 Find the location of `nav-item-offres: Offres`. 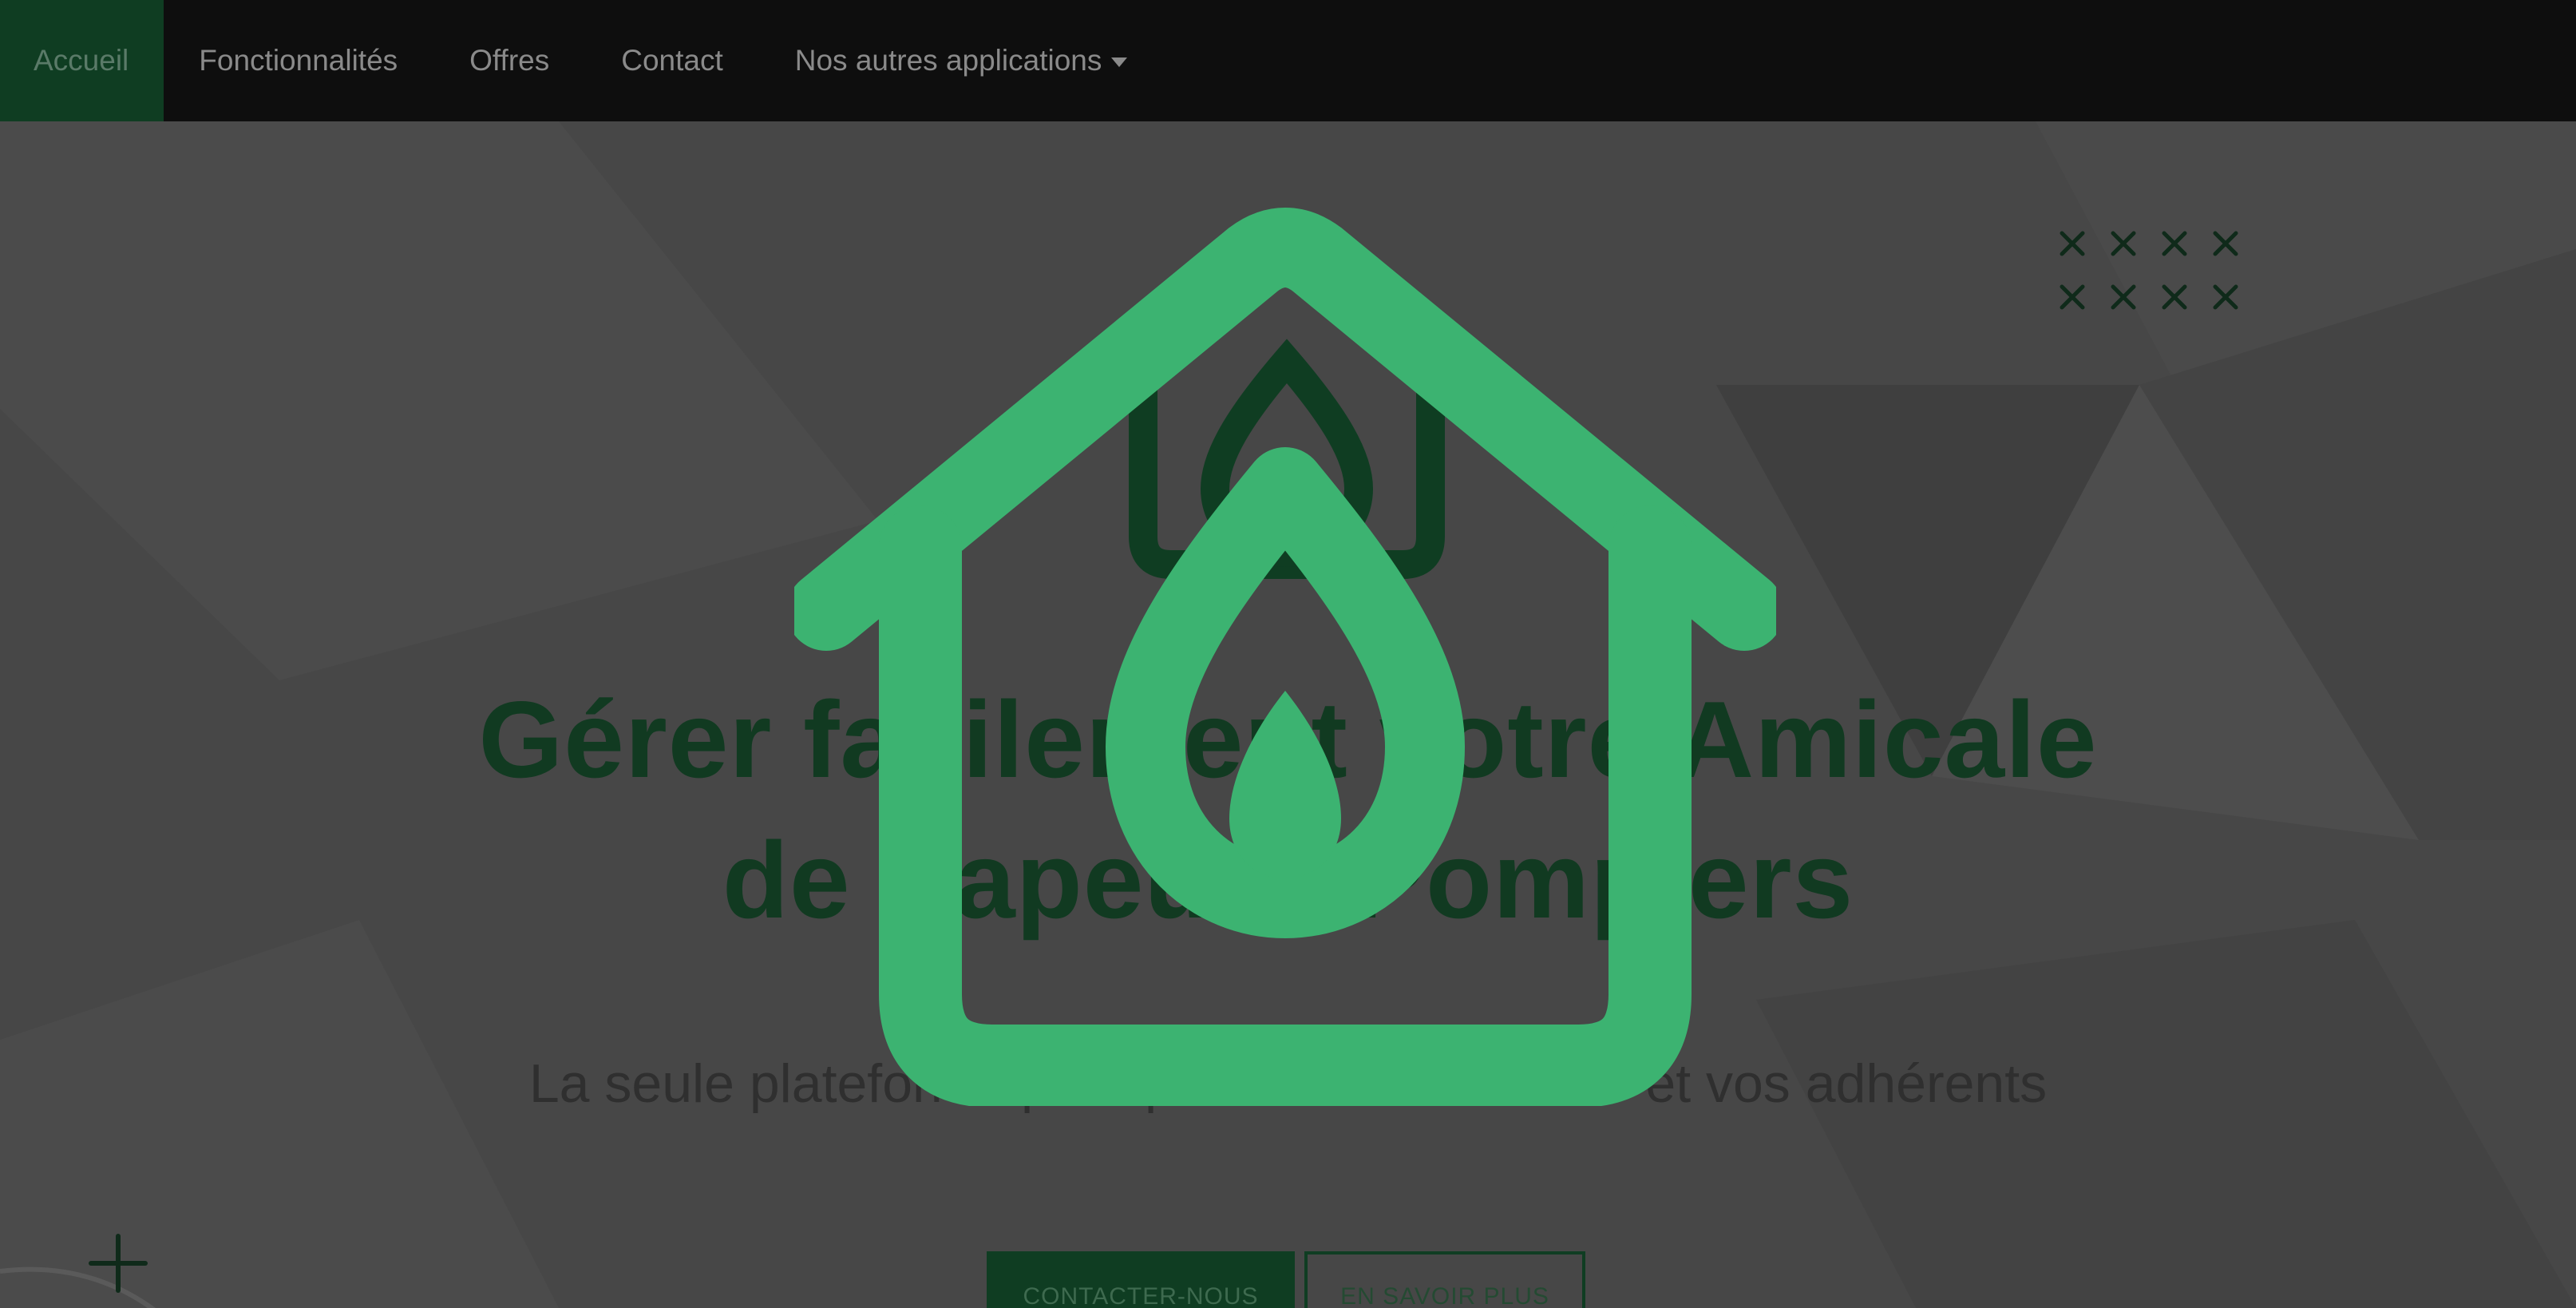

nav-item-offres: Offres is located at coordinates (510, 60).